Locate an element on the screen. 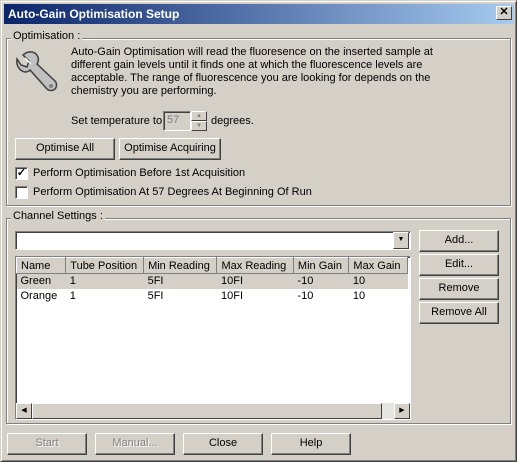  remove-button-label: Remove is located at coordinates (459, 288).